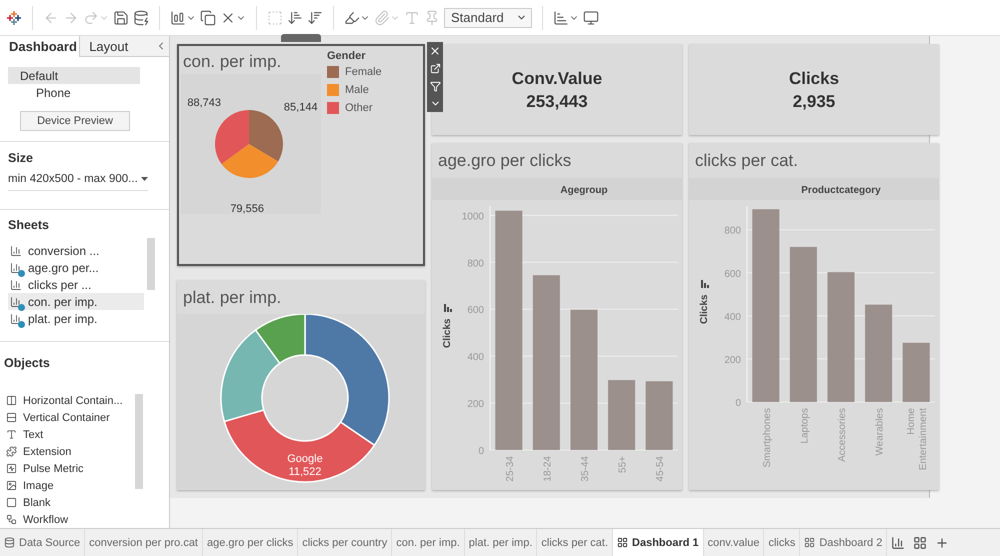 The image size is (1000, 556). What do you see at coordinates (232, 61) in the screenshot?
I see `sheet-title: con. per imp.` at bounding box center [232, 61].